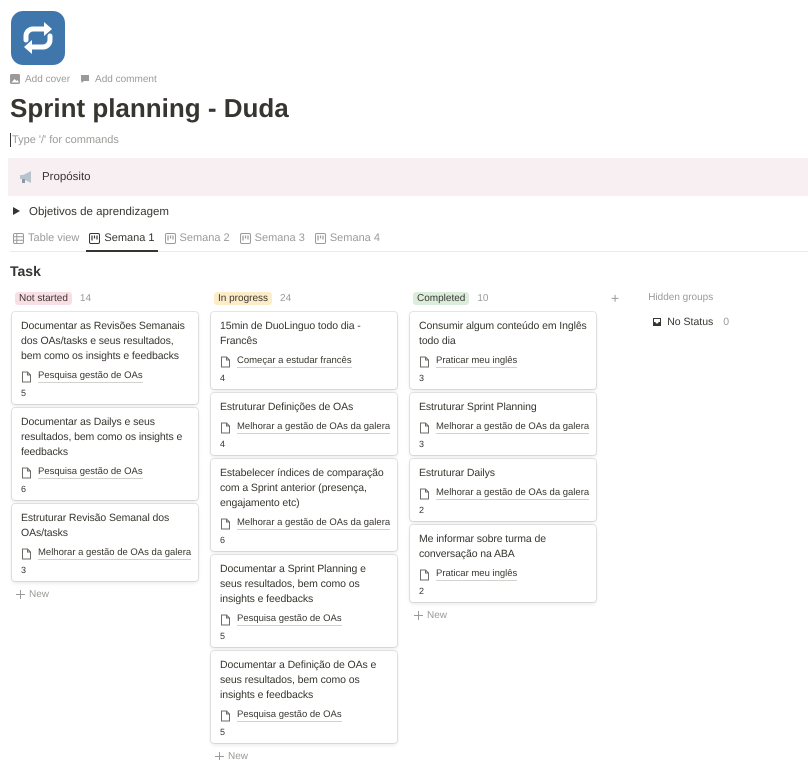 The width and height of the screenshot is (808, 760). What do you see at coordinates (299, 680) in the screenshot?
I see `card-title: Documentar a Definição de OAs e seus resultados, bem como os insights e feedbacks` at bounding box center [299, 680].